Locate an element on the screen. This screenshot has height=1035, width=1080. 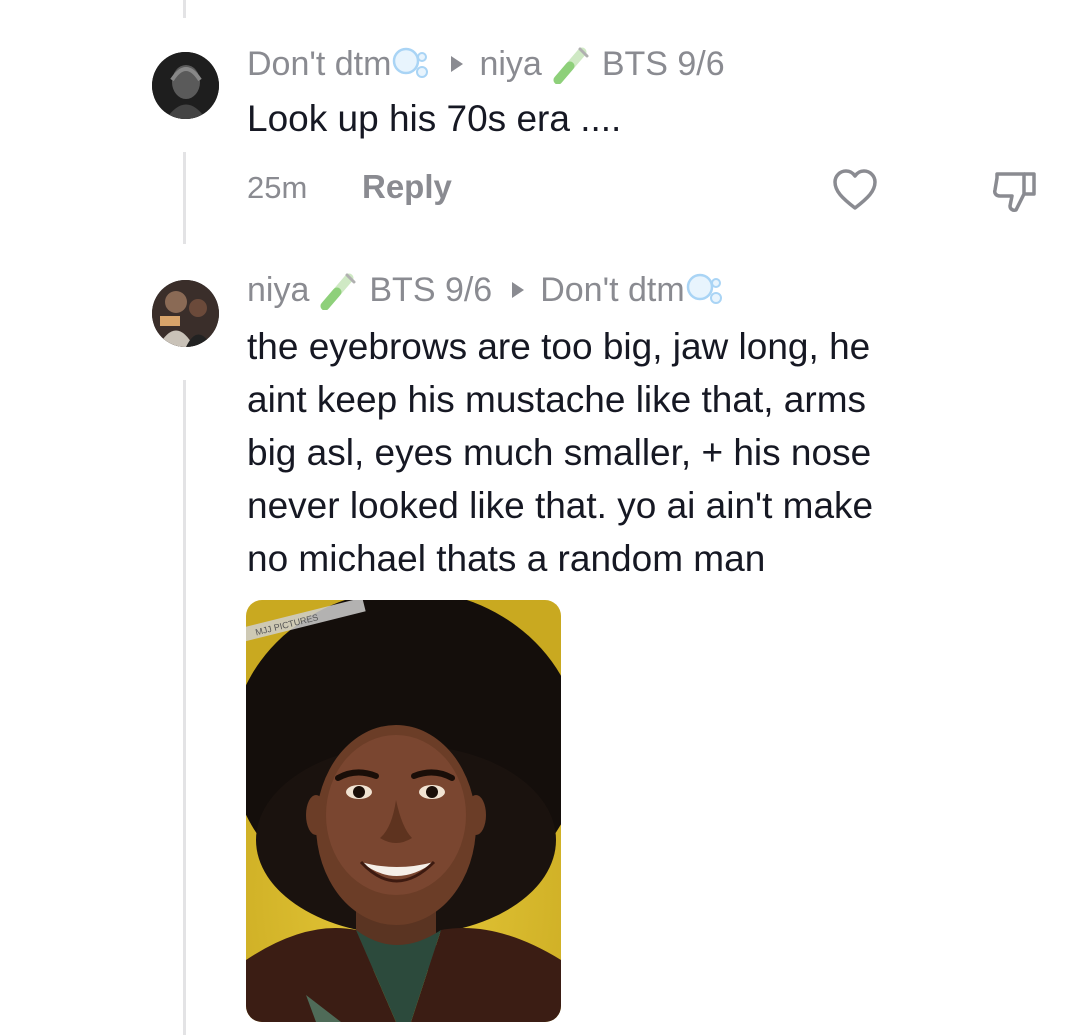
comment-meta: niya BTS 9/6 Don't dtm is located at coordinates (486, 290).